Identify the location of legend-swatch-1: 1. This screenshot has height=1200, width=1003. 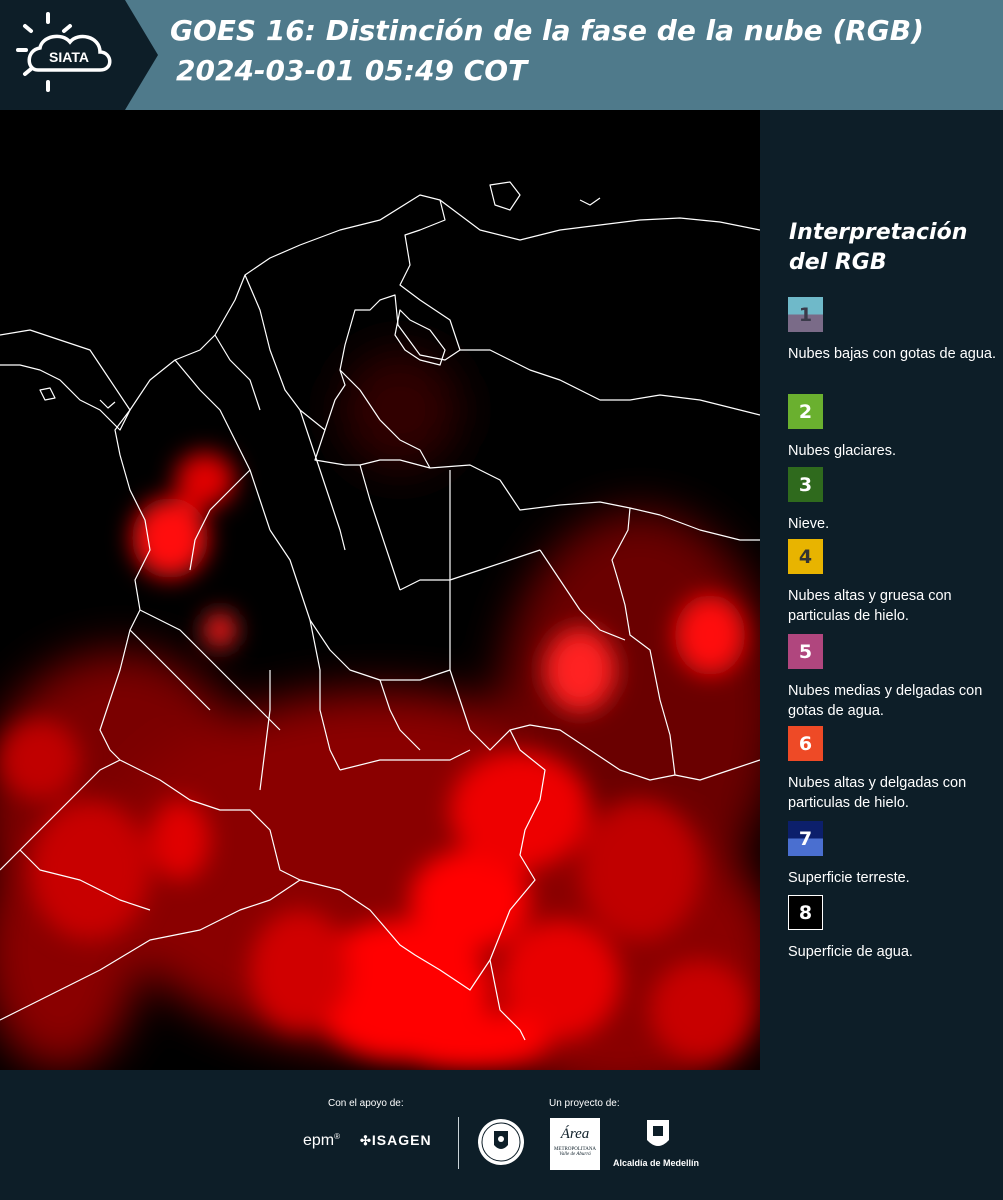
(805, 314).